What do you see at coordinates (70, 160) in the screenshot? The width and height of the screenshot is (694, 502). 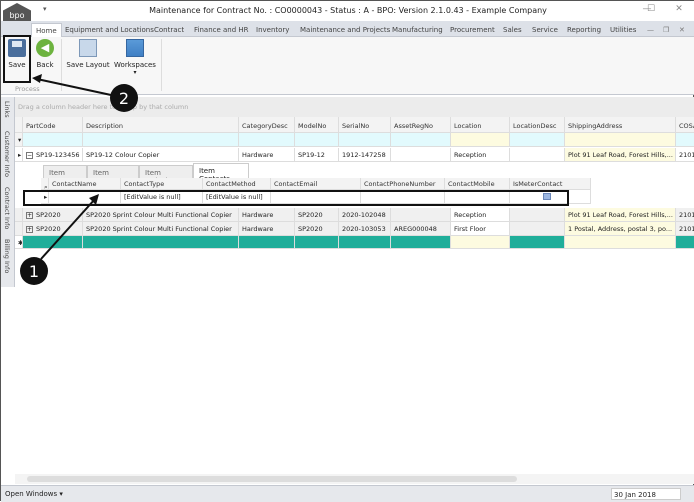 I see `annotation-layer: 2 1` at bounding box center [70, 160].